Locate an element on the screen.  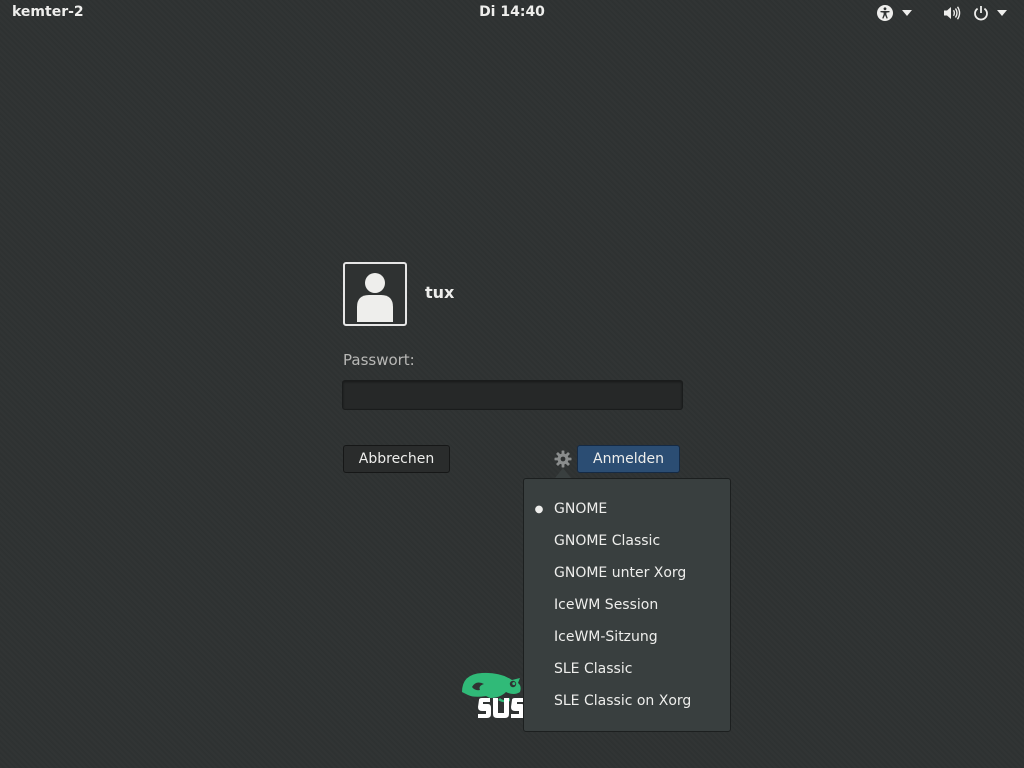
session-item-label: SLE Classic is located at coordinates (593, 669).